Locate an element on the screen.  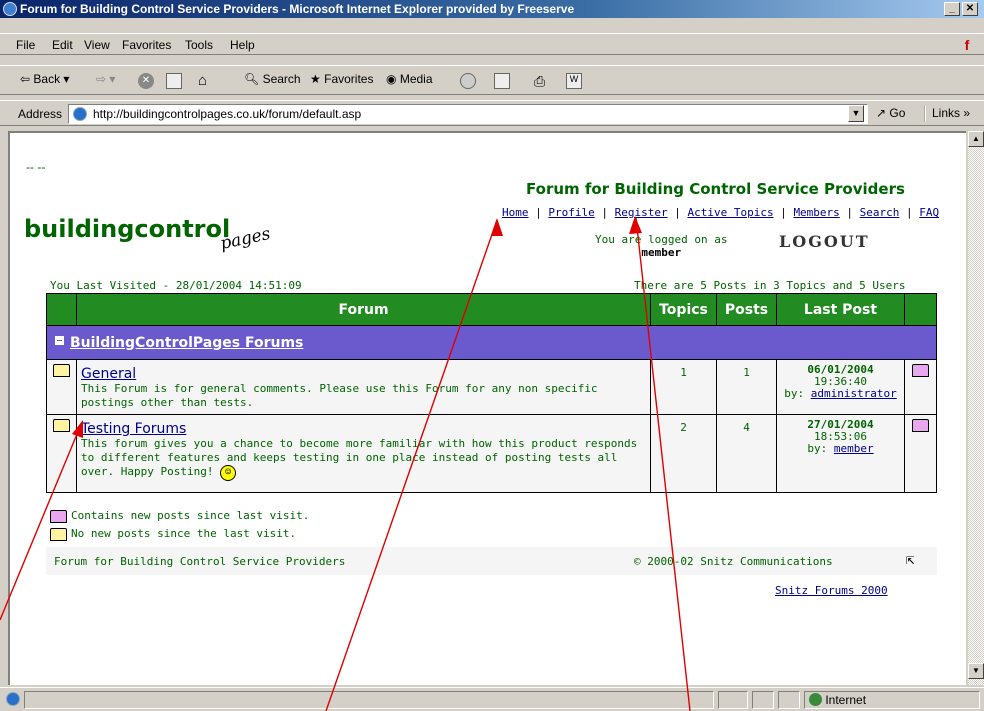
links-button: Links » is located at coordinates (947, 114).